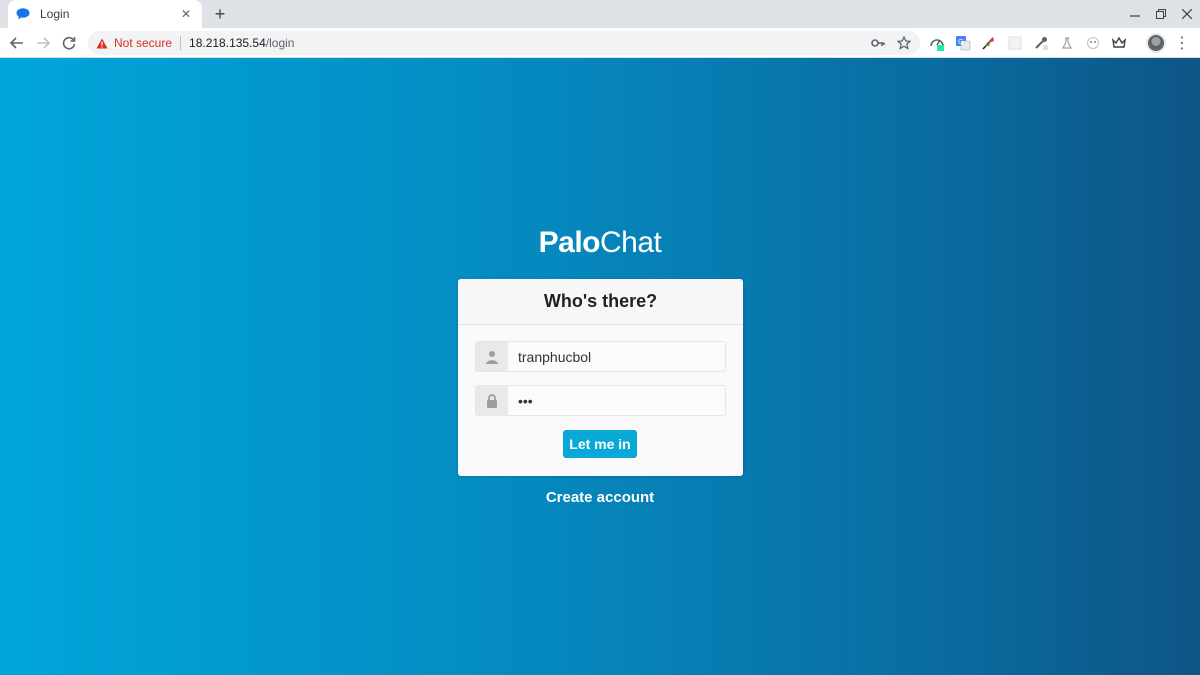  Describe the element at coordinates (937, 43) in the screenshot. I see `speed-gauge-extension-icon` at that location.